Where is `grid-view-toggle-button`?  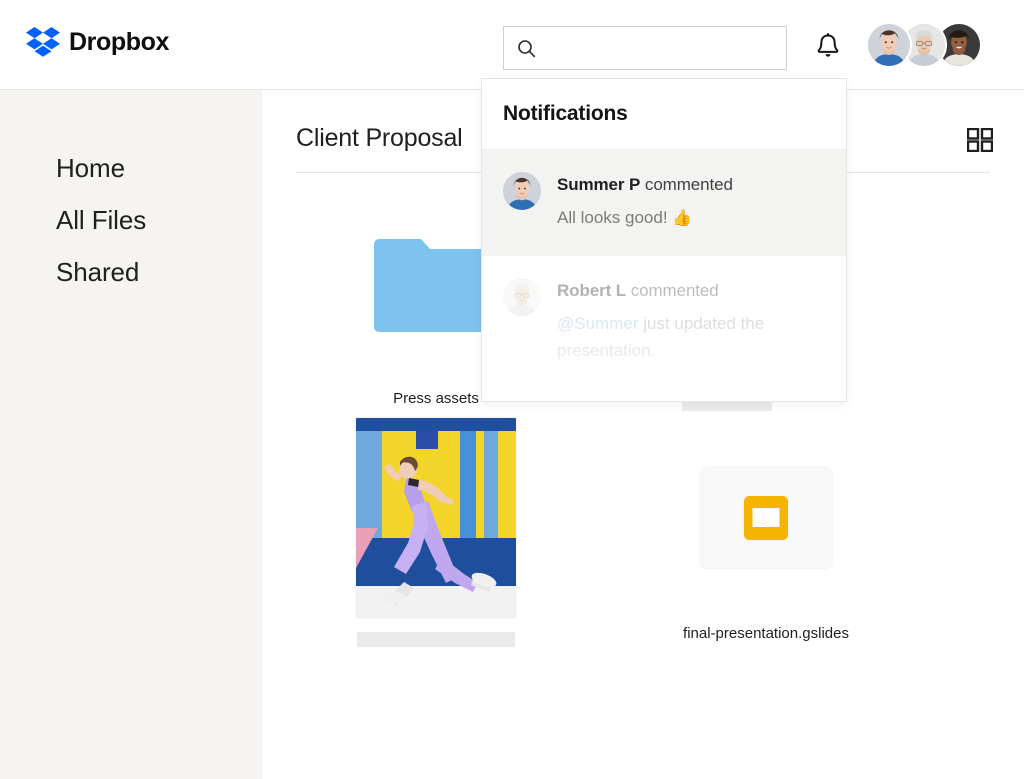 grid-view-toggle-button is located at coordinates (980, 141).